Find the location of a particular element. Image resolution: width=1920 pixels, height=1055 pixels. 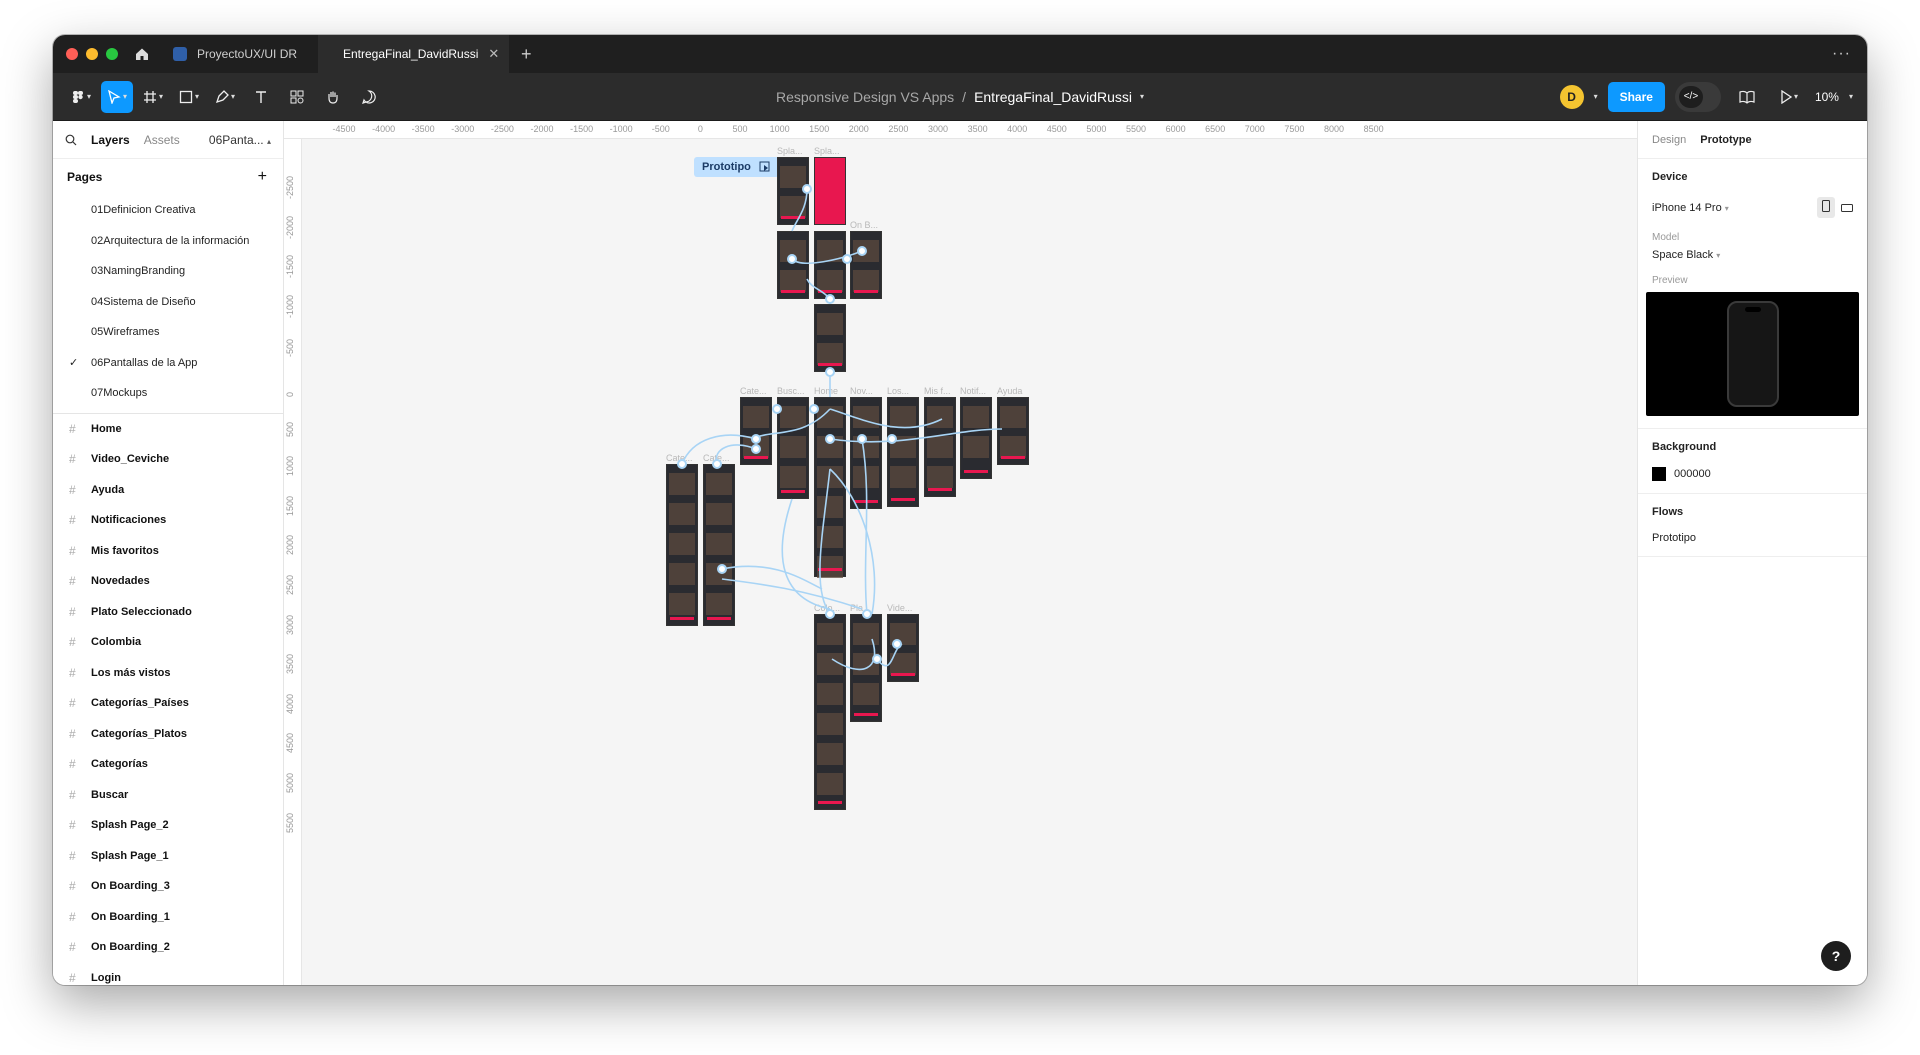

more-options-icon: ··· is located at coordinates (1849, 54).